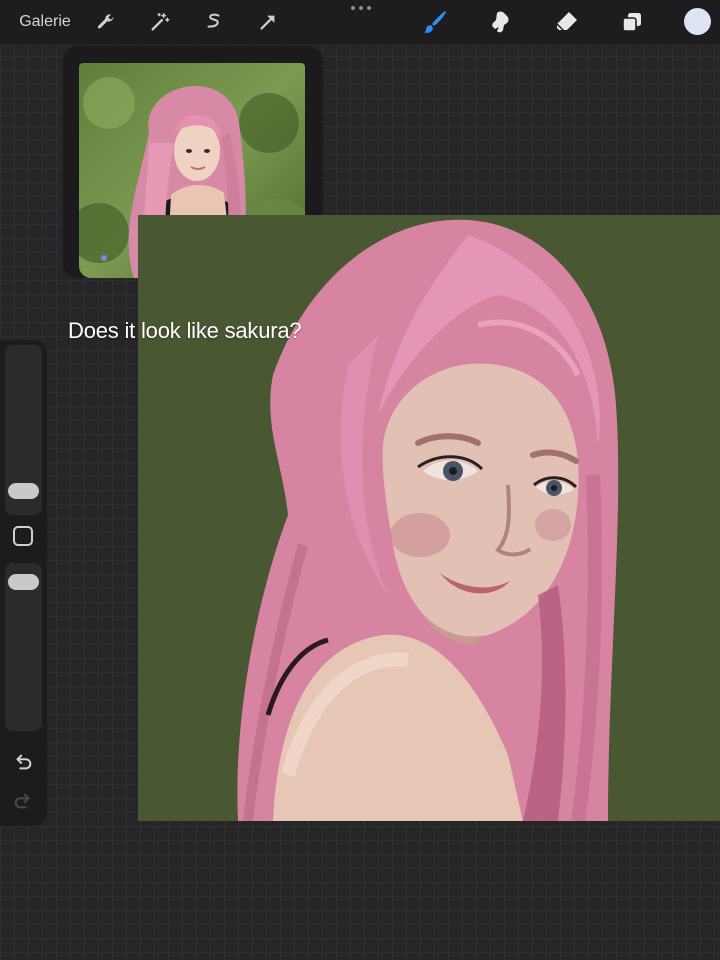 This screenshot has width=720, height=960. I want to click on layers-icon, so click(632, 22).